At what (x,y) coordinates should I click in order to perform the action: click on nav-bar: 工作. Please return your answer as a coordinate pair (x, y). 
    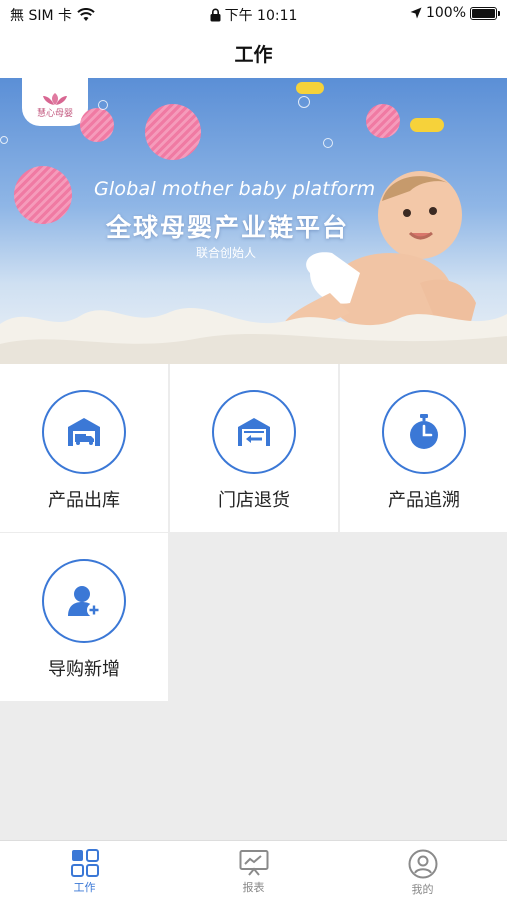
    Looking at the image, I should click on (253, 53).